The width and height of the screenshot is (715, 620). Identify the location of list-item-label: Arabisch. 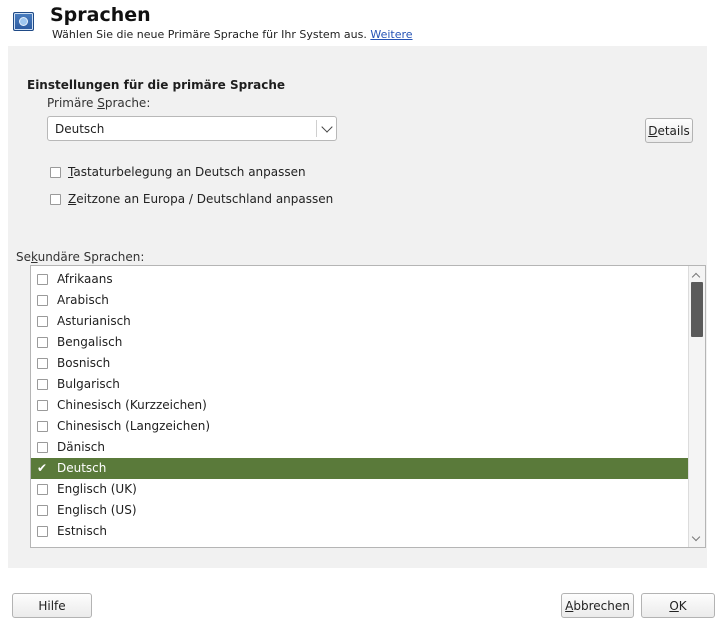
(83, 300).